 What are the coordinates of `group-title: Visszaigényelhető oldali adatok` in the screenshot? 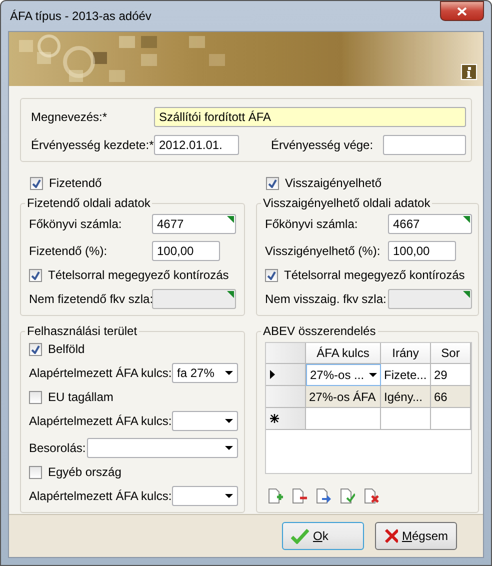 It's located at (347, 203).